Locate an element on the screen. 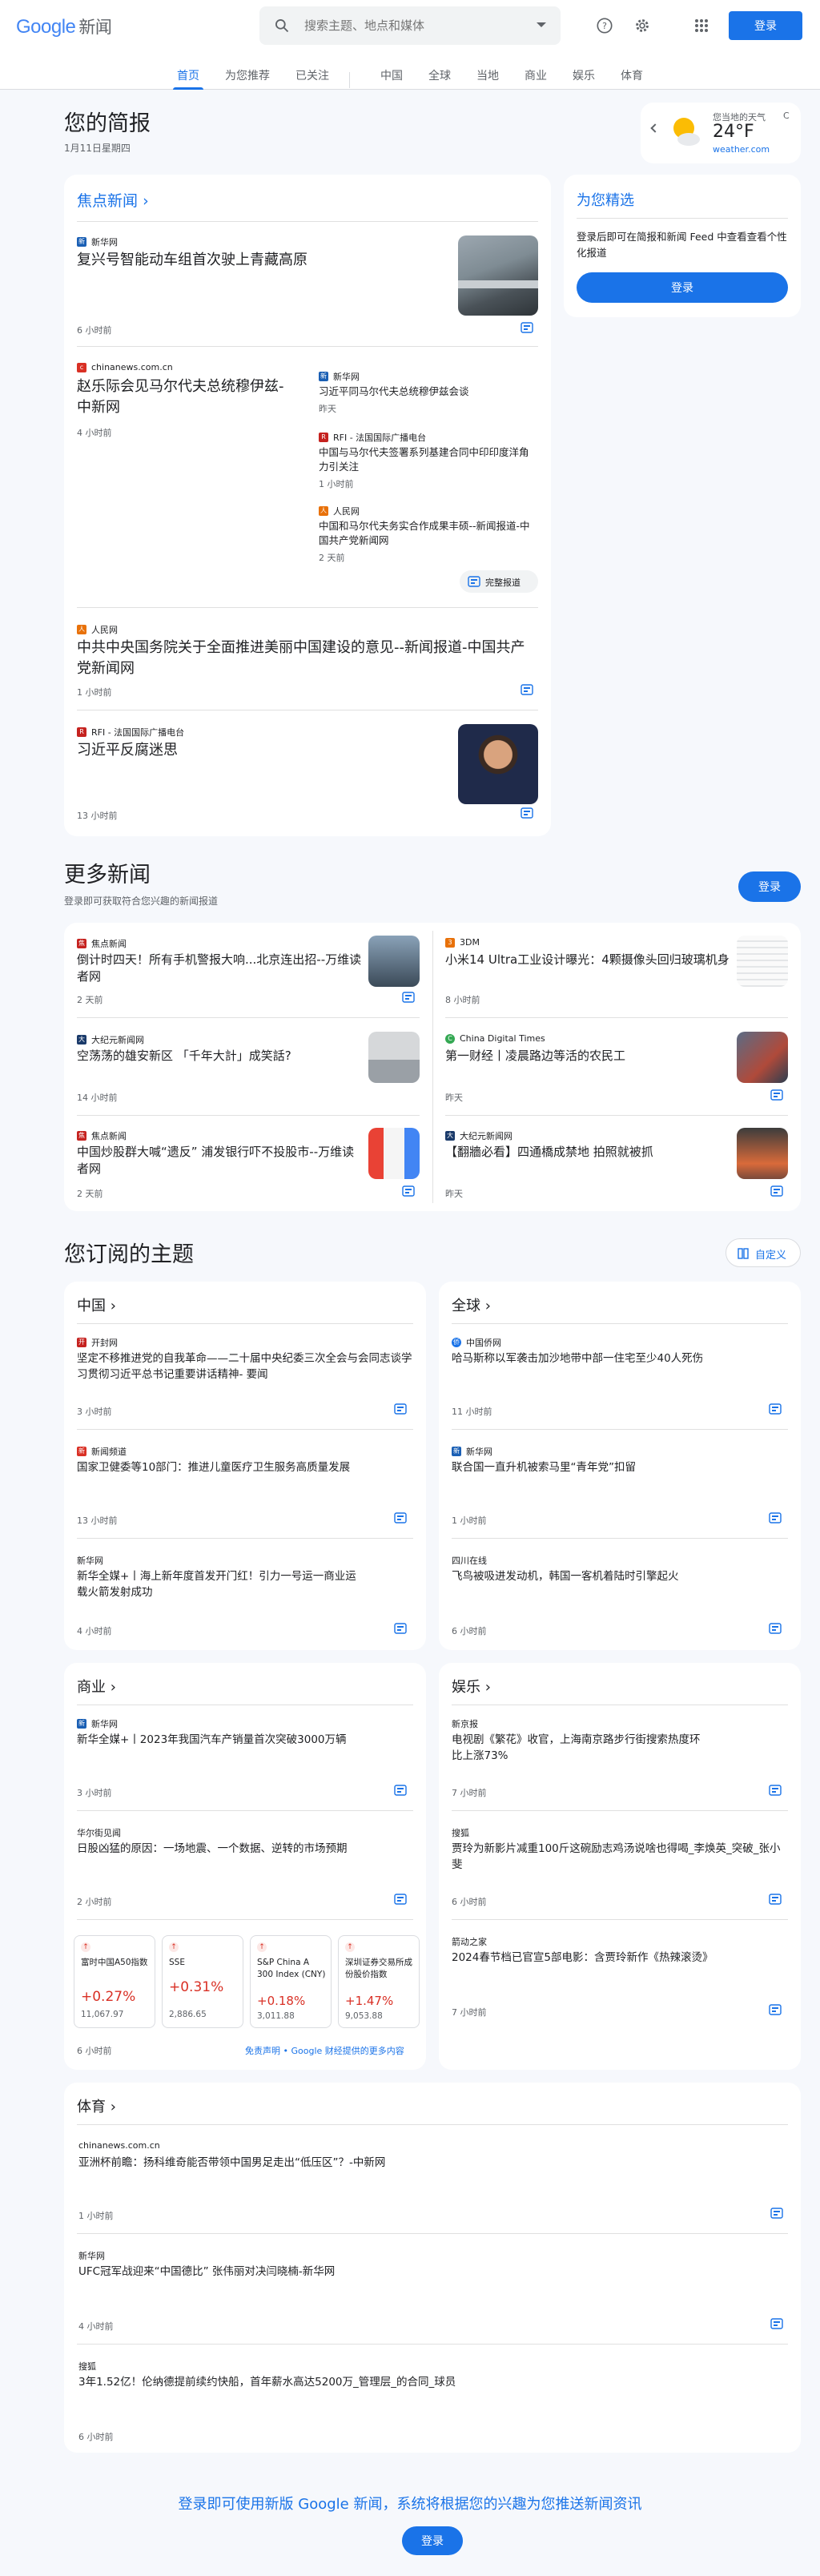 This screenshot has width=820, height=2576. customize-button: 自定义 is located at coordinates (763, 1252).